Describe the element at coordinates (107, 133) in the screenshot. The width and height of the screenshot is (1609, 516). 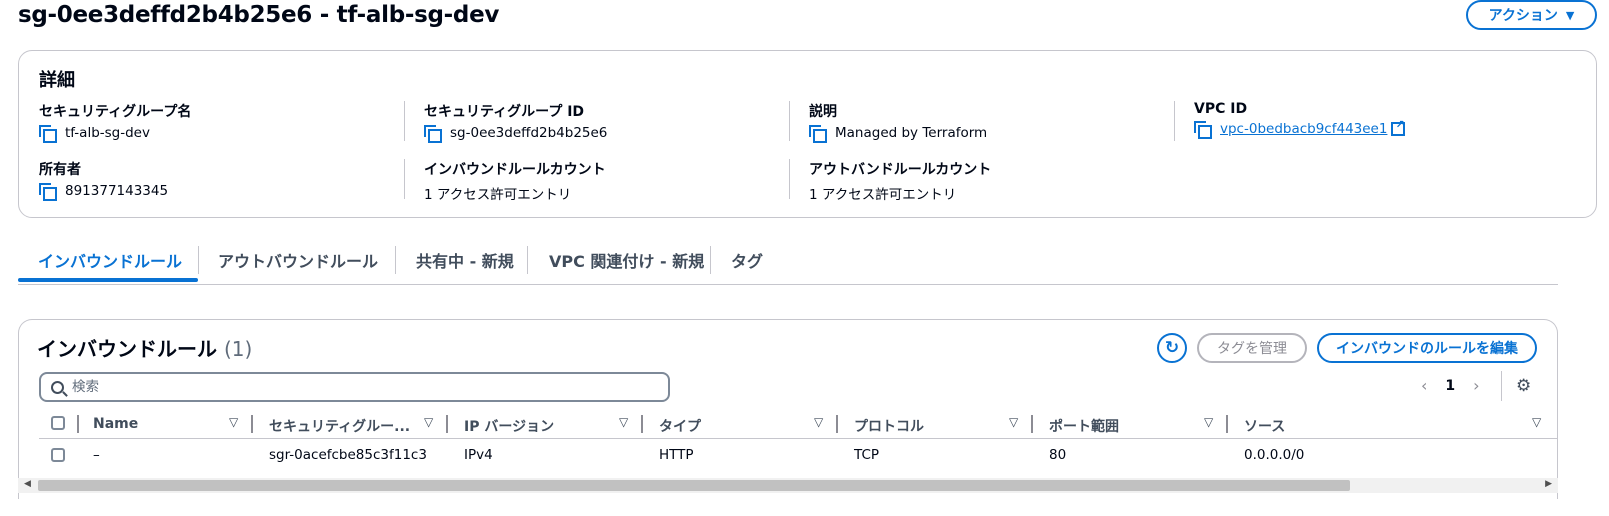
I see `sg-name-value: tf-alb-sg-dev` at that location.